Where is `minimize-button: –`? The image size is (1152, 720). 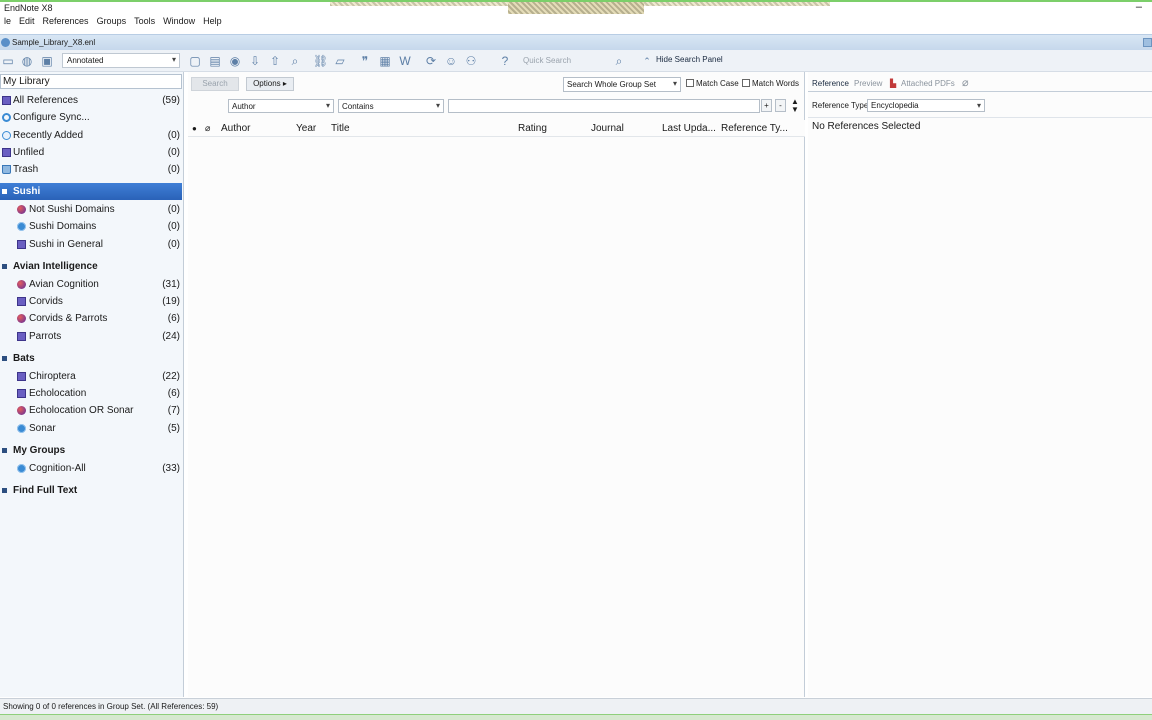 minimize-button: – is located at coordinates (1139, 7).